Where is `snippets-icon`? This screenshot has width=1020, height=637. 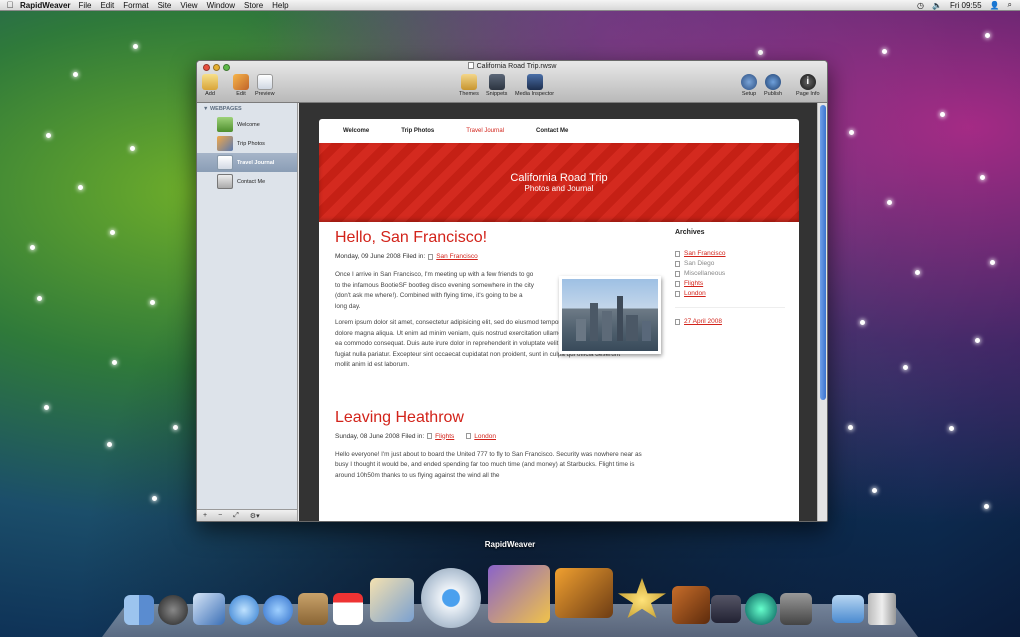
snippets-icon is located at coordinates (496, 82).